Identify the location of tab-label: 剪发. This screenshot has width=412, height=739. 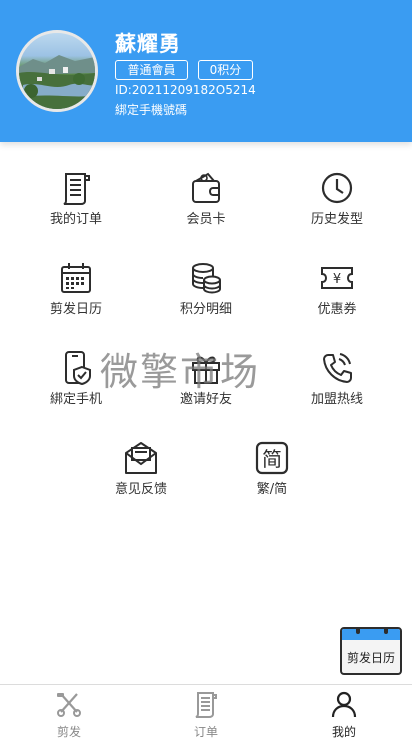
(68, 732).